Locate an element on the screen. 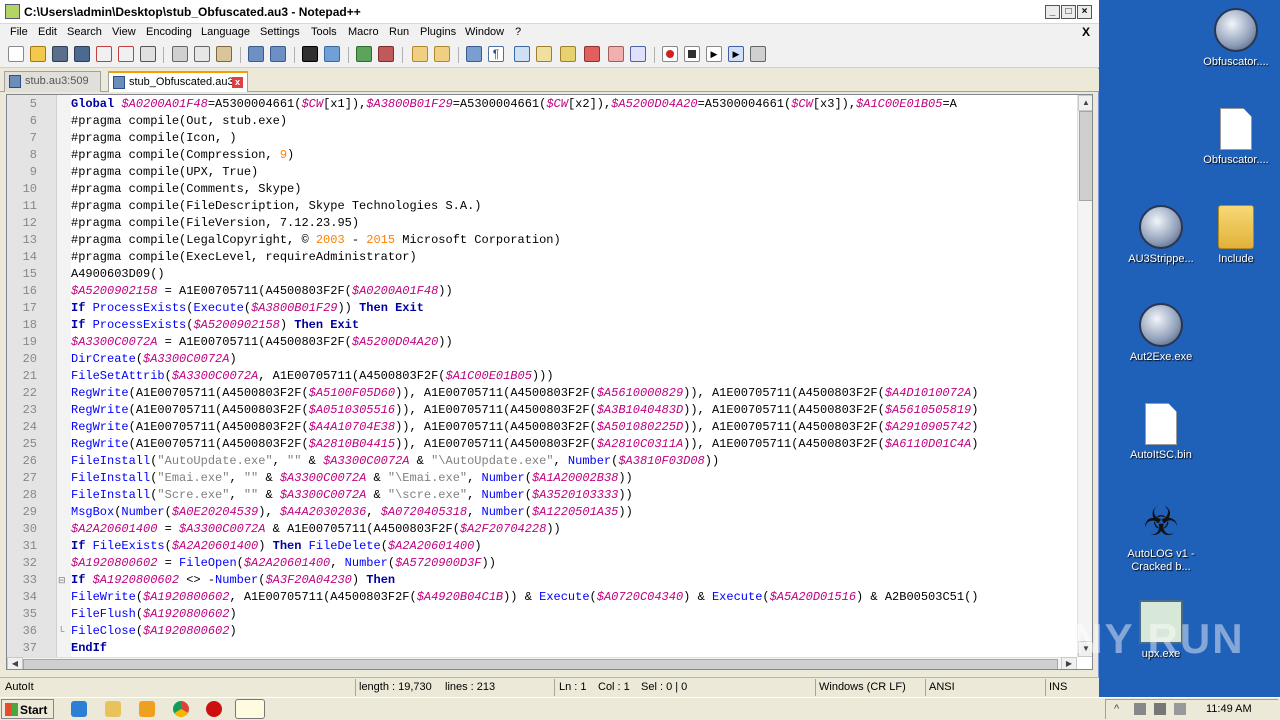 The width and height of the screenshot is (1280, 720). fold-marker-icon: └ is located at coordinates (61, 631).